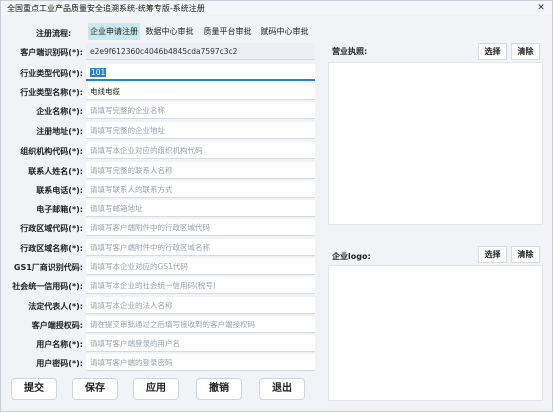 Image resolution: width=553 pixels, height=412 pixels. I want to click on row-industry-code: 行业类型代码(*): 101, so click(161, 74).